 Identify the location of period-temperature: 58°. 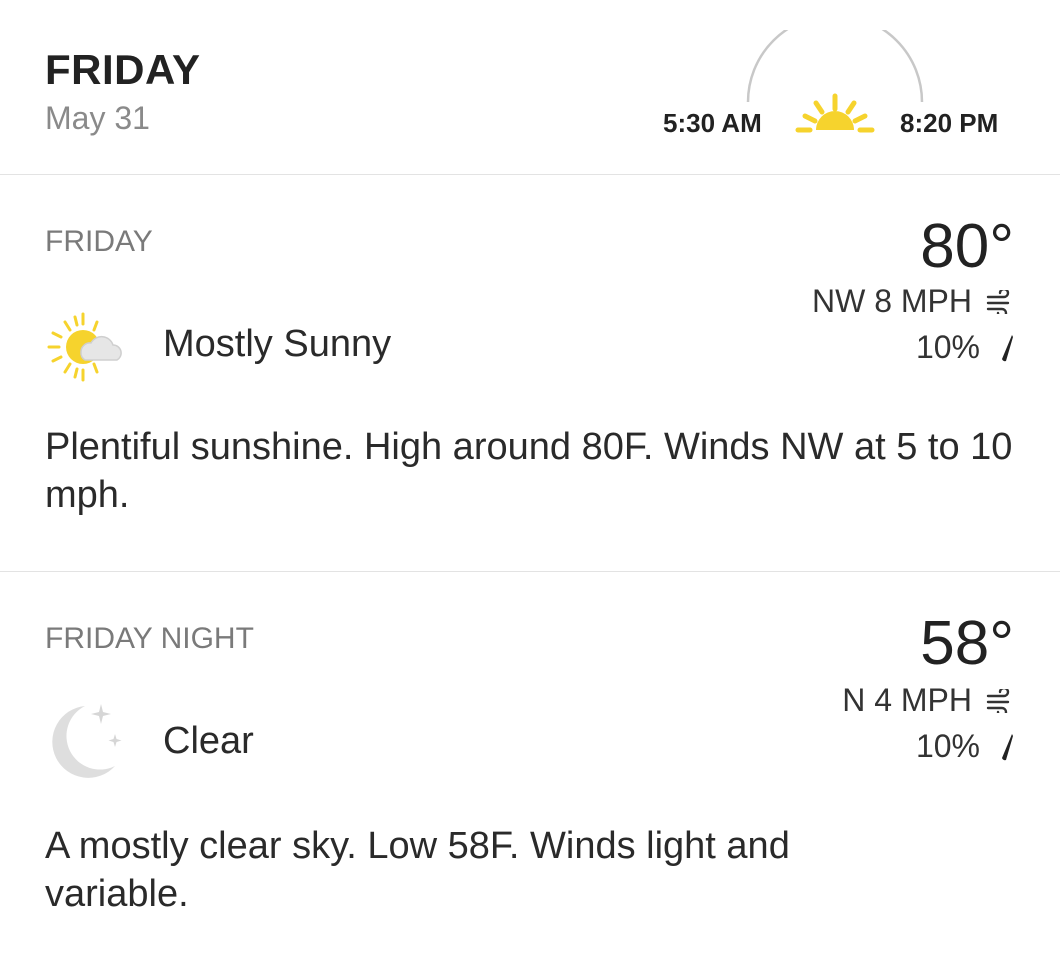
(967, 643).